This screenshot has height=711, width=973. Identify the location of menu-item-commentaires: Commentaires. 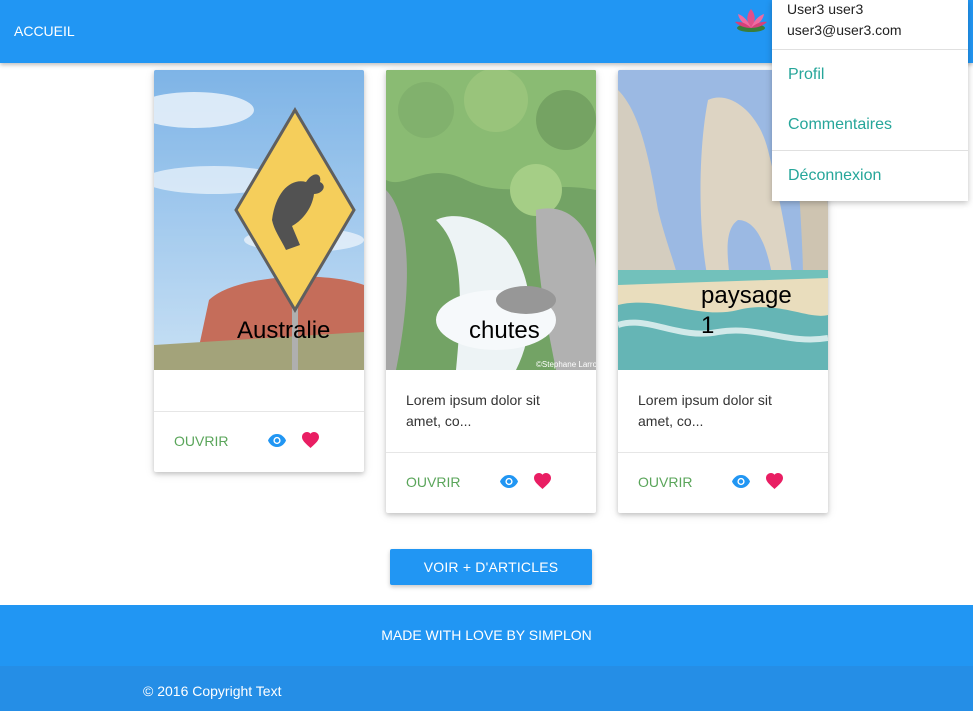
(840, 125).